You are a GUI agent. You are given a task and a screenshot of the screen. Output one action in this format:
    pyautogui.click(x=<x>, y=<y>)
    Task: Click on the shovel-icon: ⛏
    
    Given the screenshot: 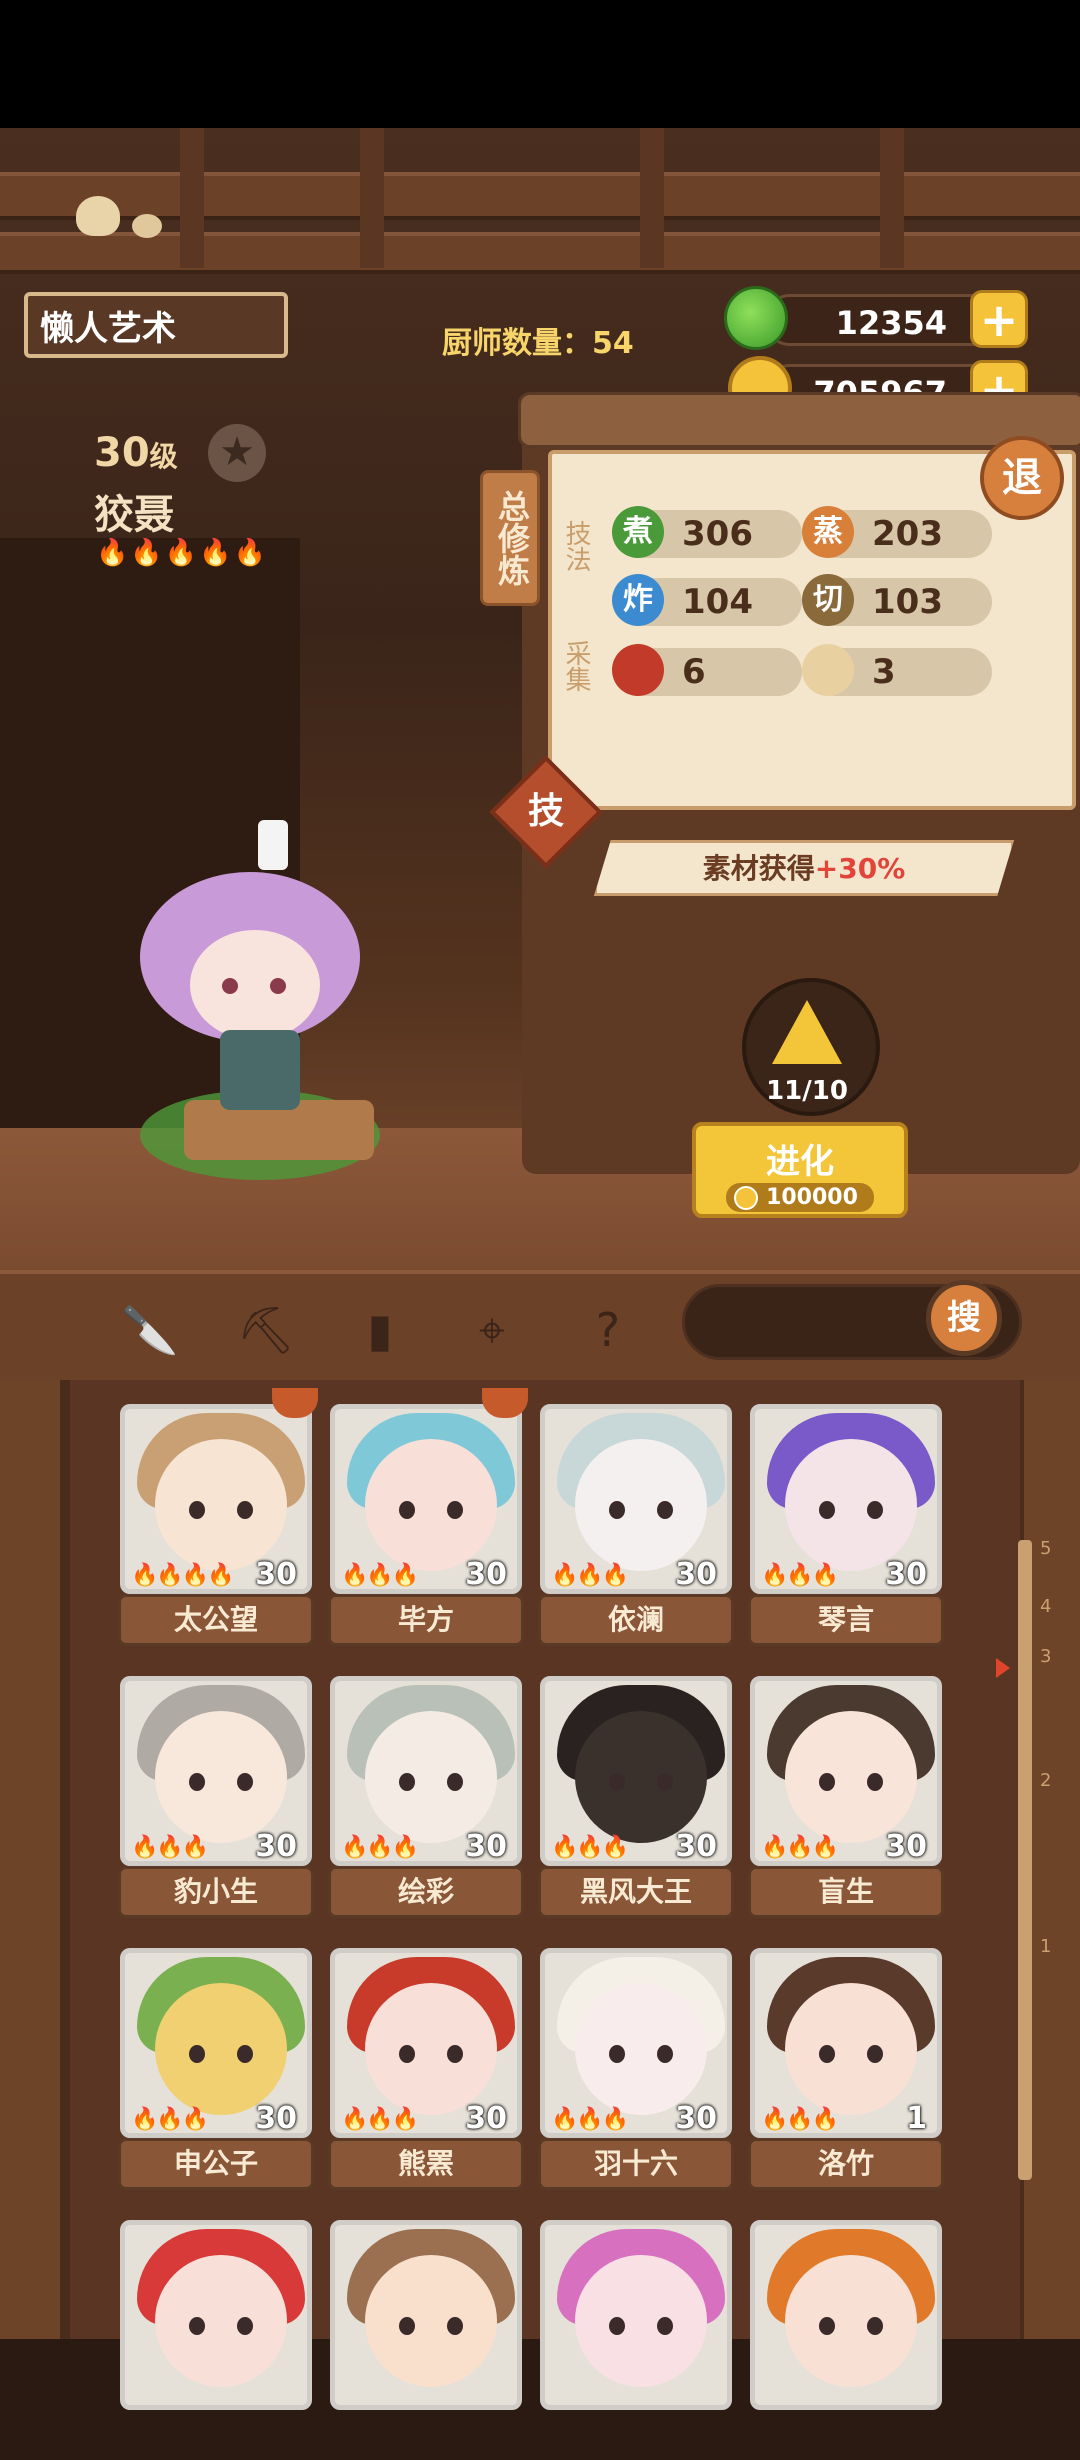 What is the action you would take?
    pyautogui.click(x=266, y=1330)
    